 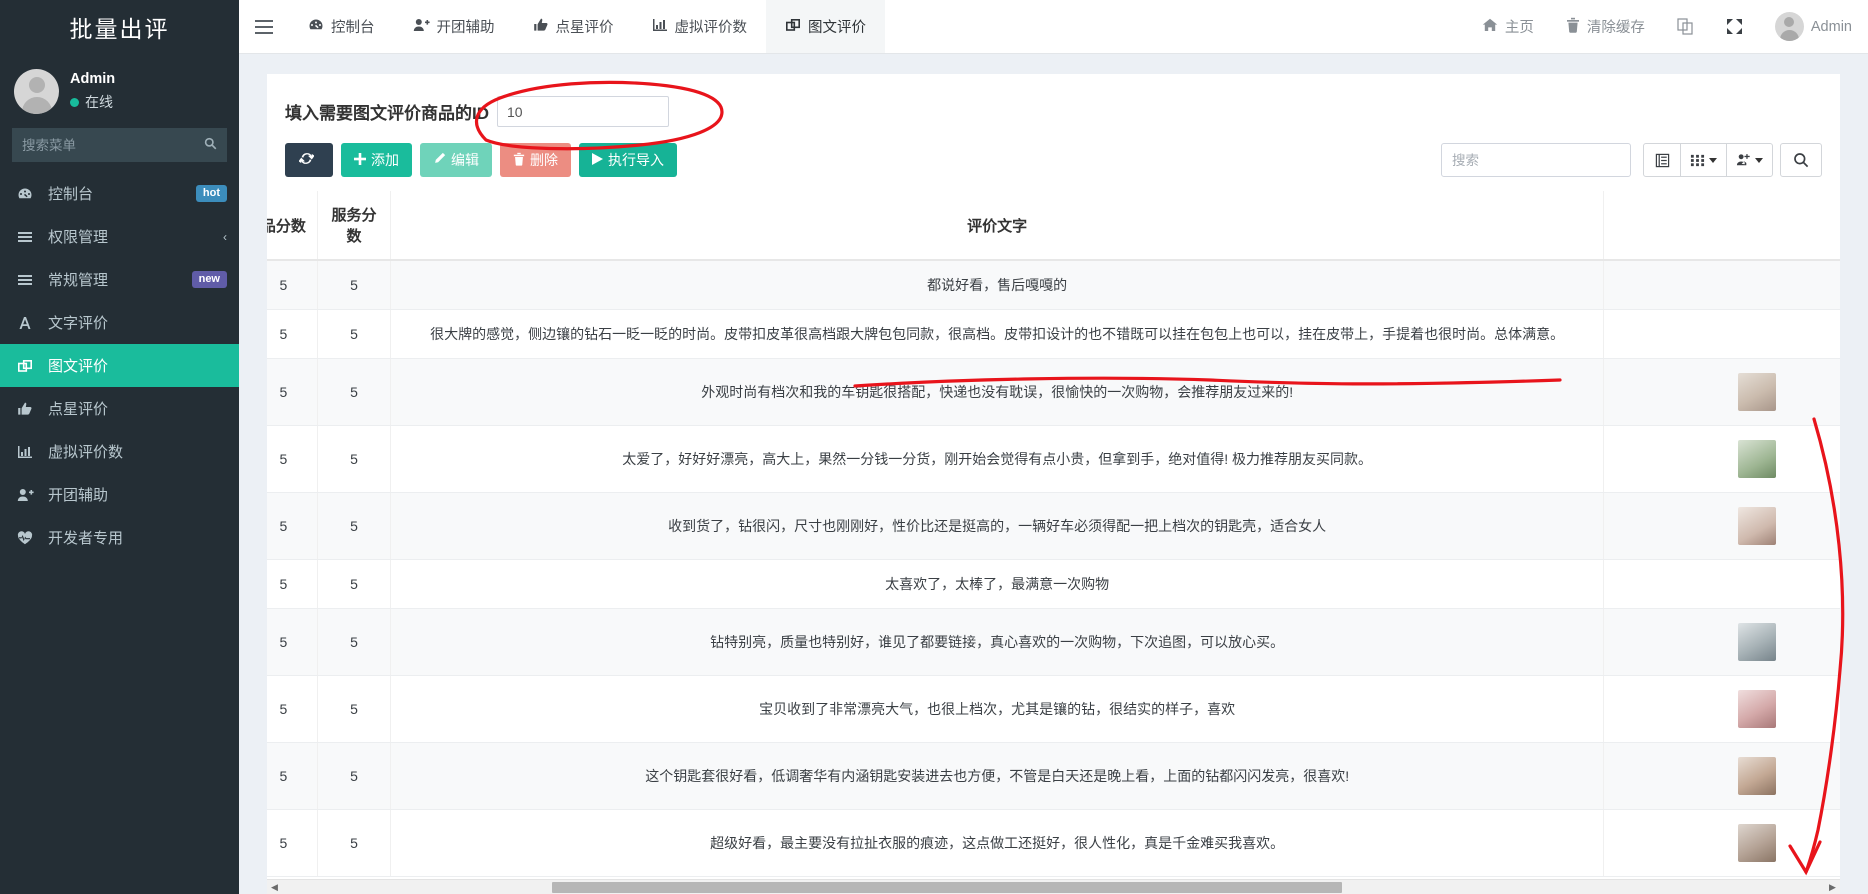 What do you see at coordinates (292, 226) in the screenshot?
I see `column-header-score: 品分数` at bounding box center [292, 226].